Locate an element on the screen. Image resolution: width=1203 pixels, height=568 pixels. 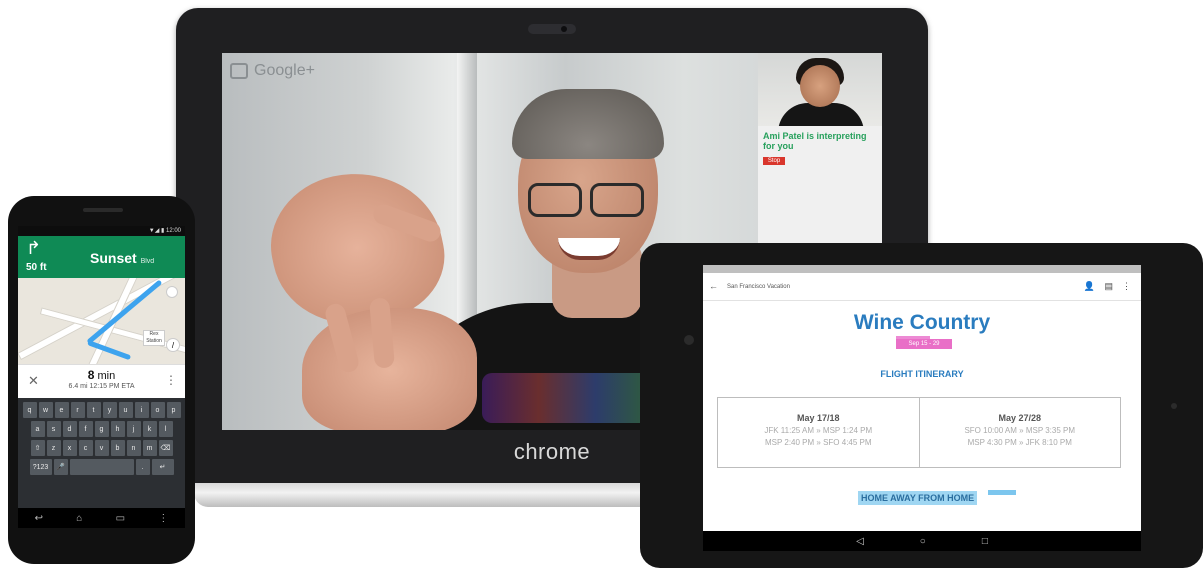
keyboard-key: v is located at coordinates (101, 448).